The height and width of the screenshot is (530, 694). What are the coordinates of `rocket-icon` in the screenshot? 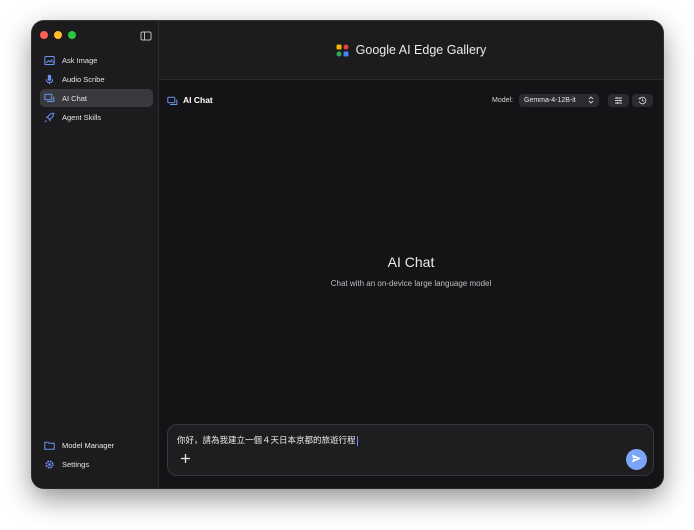 It's located at (49, 117).